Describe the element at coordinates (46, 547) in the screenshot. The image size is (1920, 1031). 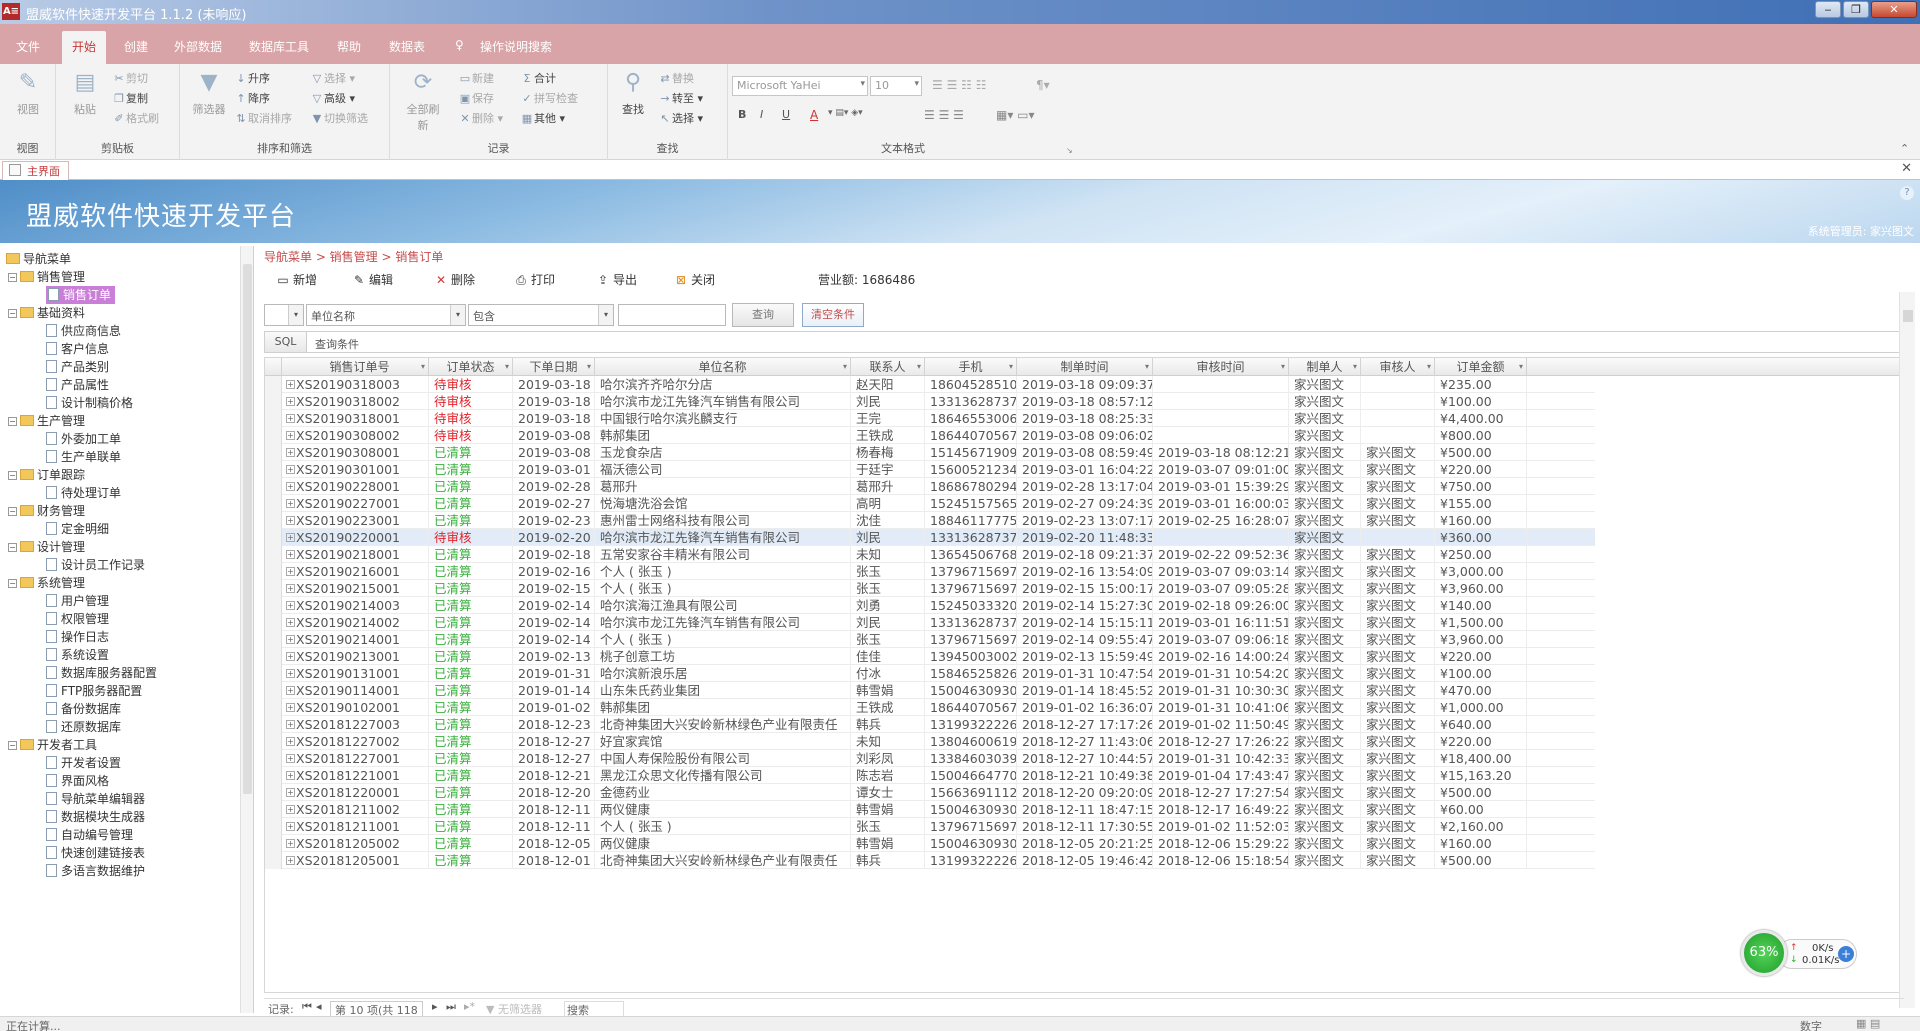
I see `sidebar-group-5: − 设计管理` at that location.